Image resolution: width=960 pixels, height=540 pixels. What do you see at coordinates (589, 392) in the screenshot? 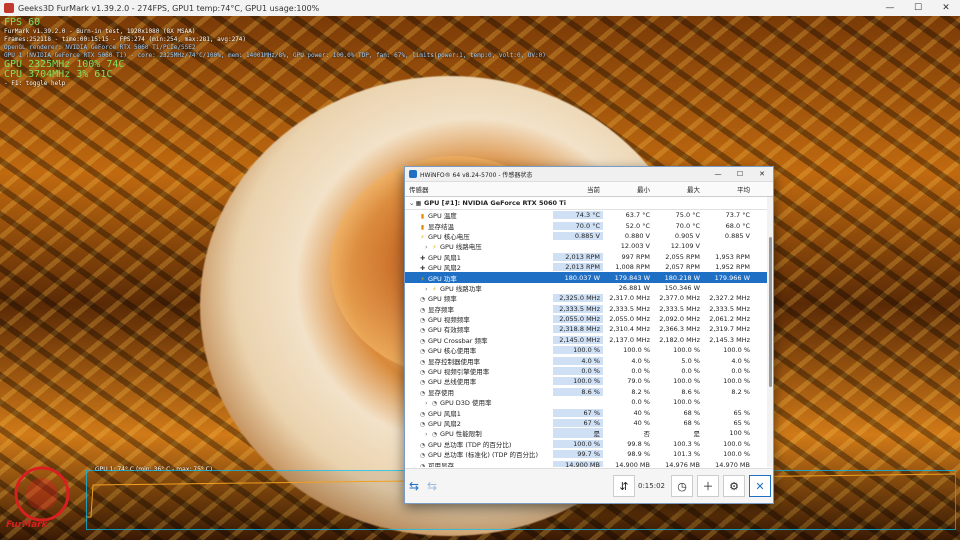
I see `sensor-row: ◔ 显存使用 8.6 % 8.2 % 8.6 % 8.2 %` at bounding box center [589, 392].